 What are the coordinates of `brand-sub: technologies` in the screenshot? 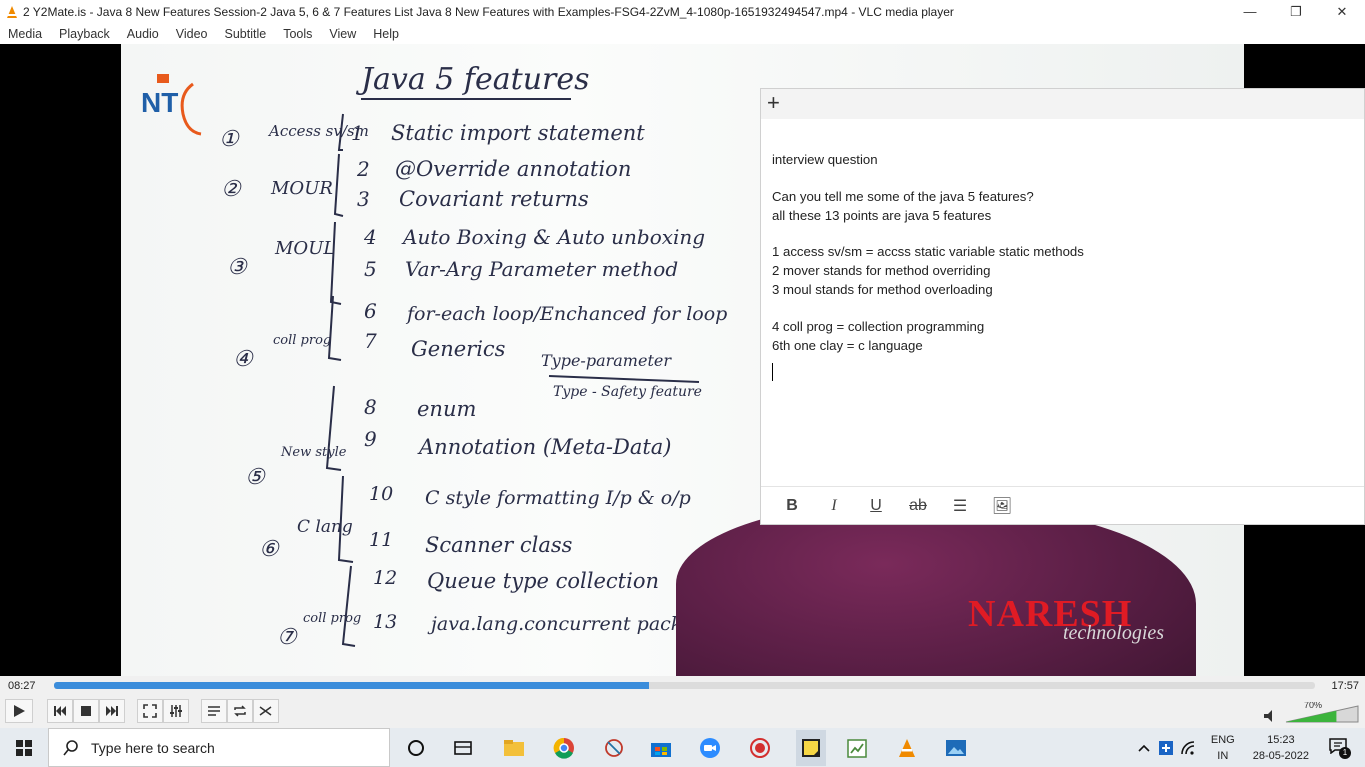 It's located at (1114, 633).